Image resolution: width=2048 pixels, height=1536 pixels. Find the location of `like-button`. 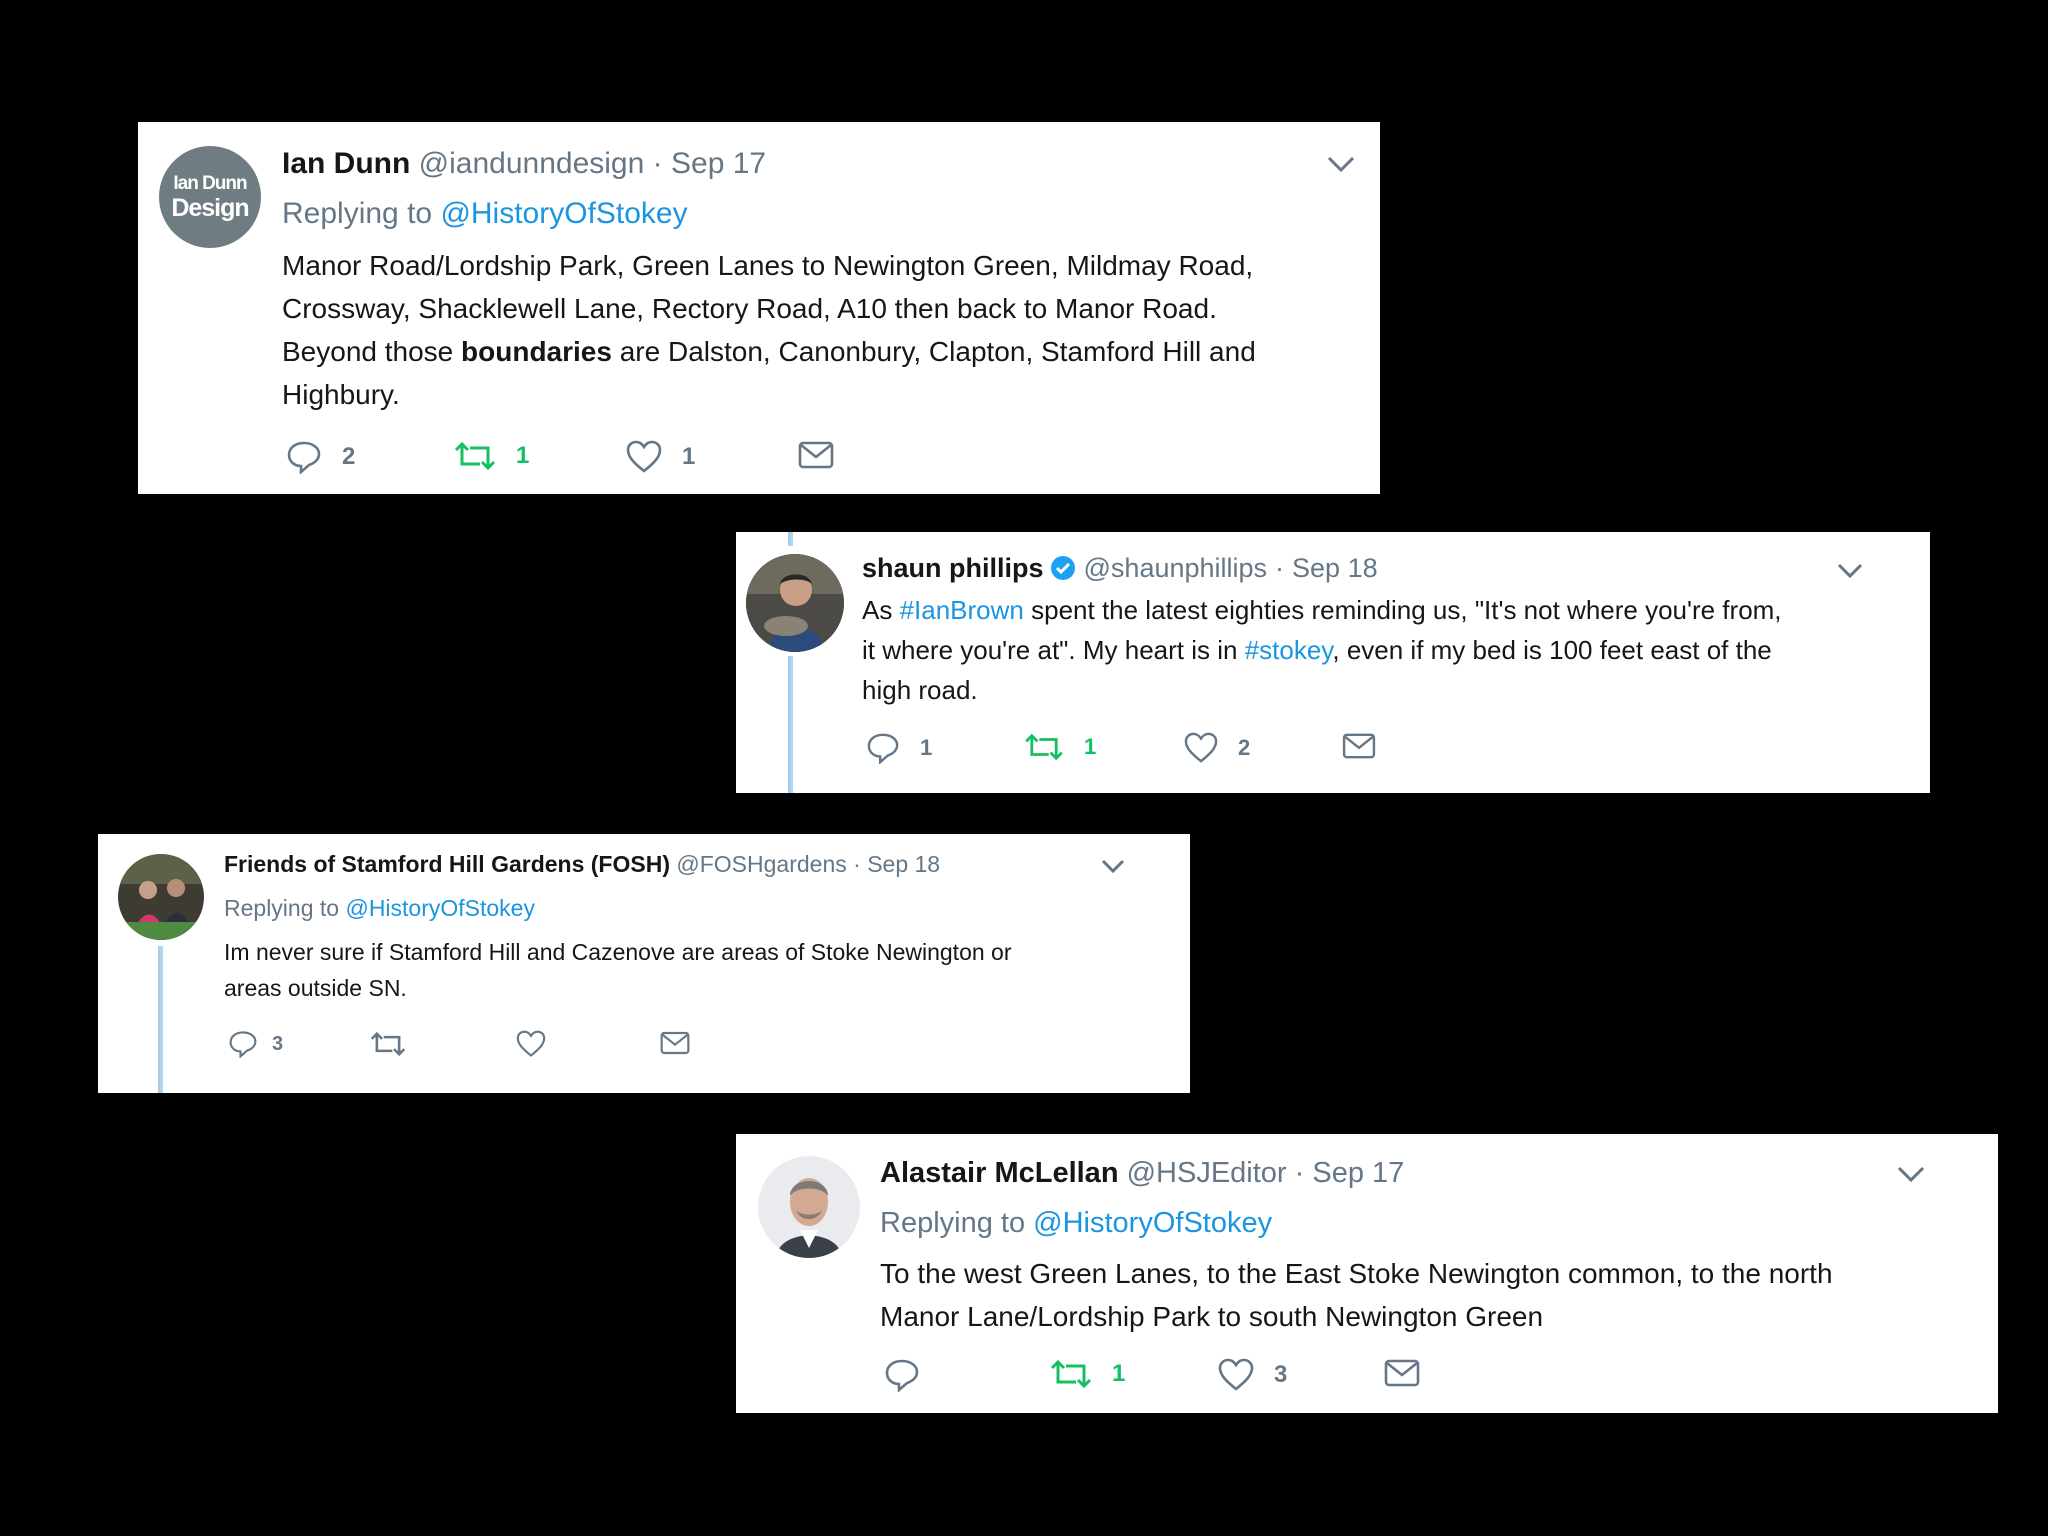

like-button is located at coordinates (531, 1044).